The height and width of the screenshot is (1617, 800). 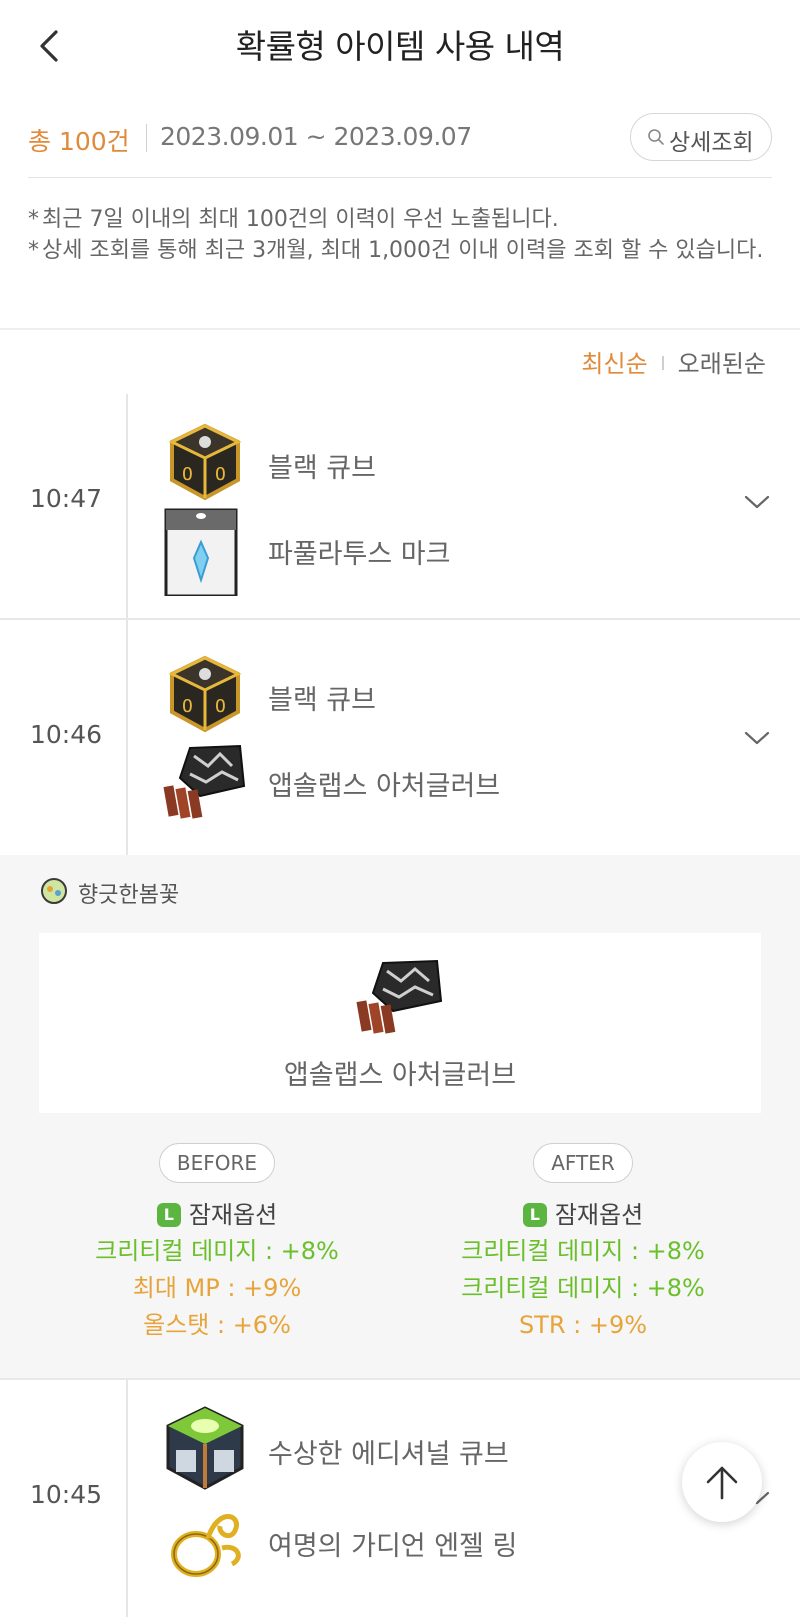 What do you see at coordinates (79, 141) in the screenshot?
I see `total-count: 총 100건` at bounding box center [79, 141].